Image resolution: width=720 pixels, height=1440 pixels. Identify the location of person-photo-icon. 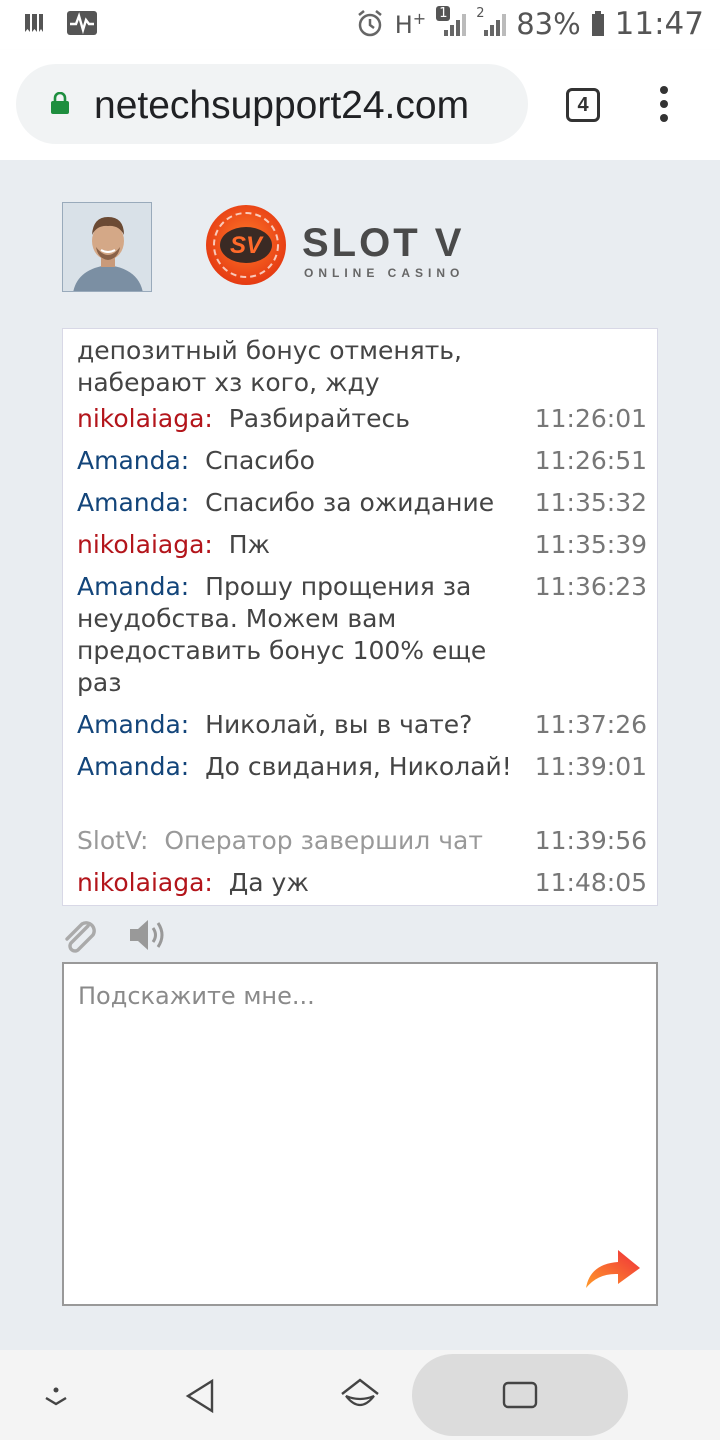
(107, 247).